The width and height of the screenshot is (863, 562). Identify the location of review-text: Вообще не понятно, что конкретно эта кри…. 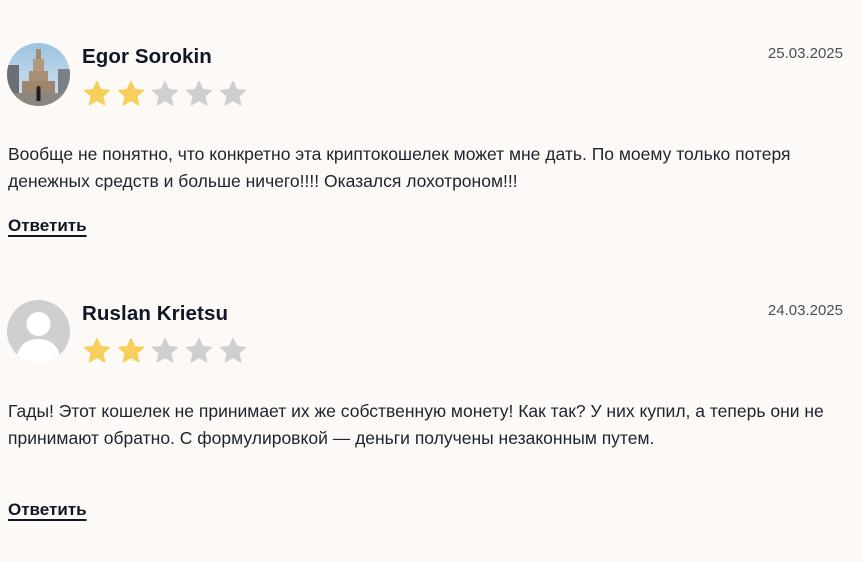
(399, 167).